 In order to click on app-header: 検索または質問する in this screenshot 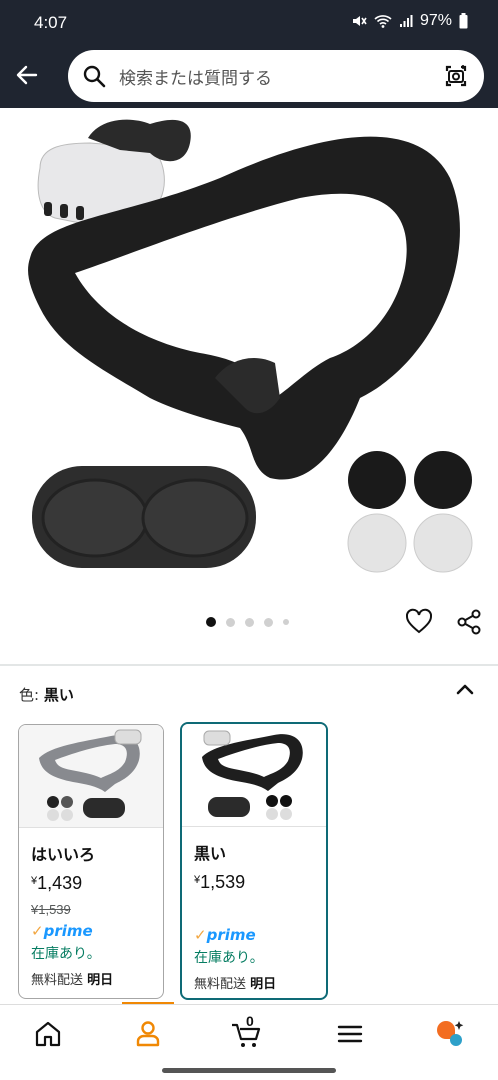, I will do `click(249, 77)`.